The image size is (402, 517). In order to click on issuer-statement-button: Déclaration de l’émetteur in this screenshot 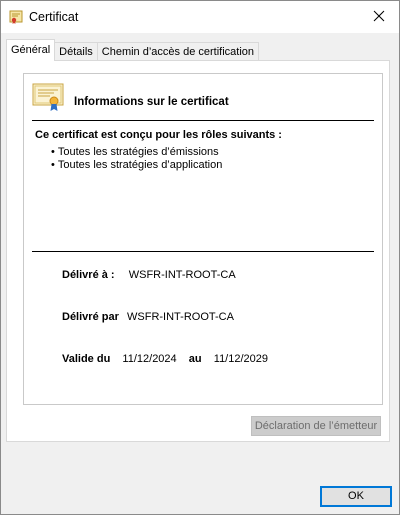, I will do `click(316, 426)`.